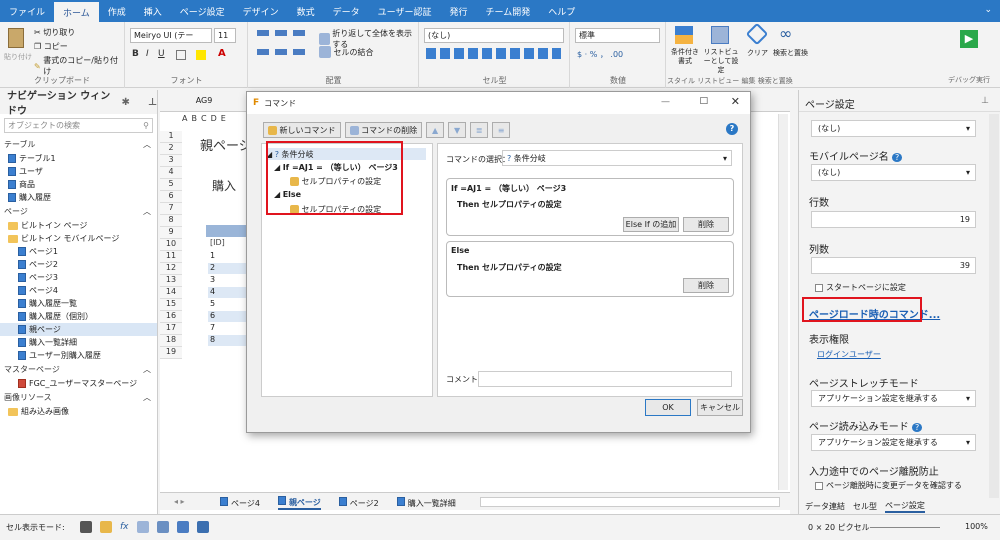 The height and width of the screenshot is (540, 1000). I want to click on move-up-button: ▲, so click(435, 130).